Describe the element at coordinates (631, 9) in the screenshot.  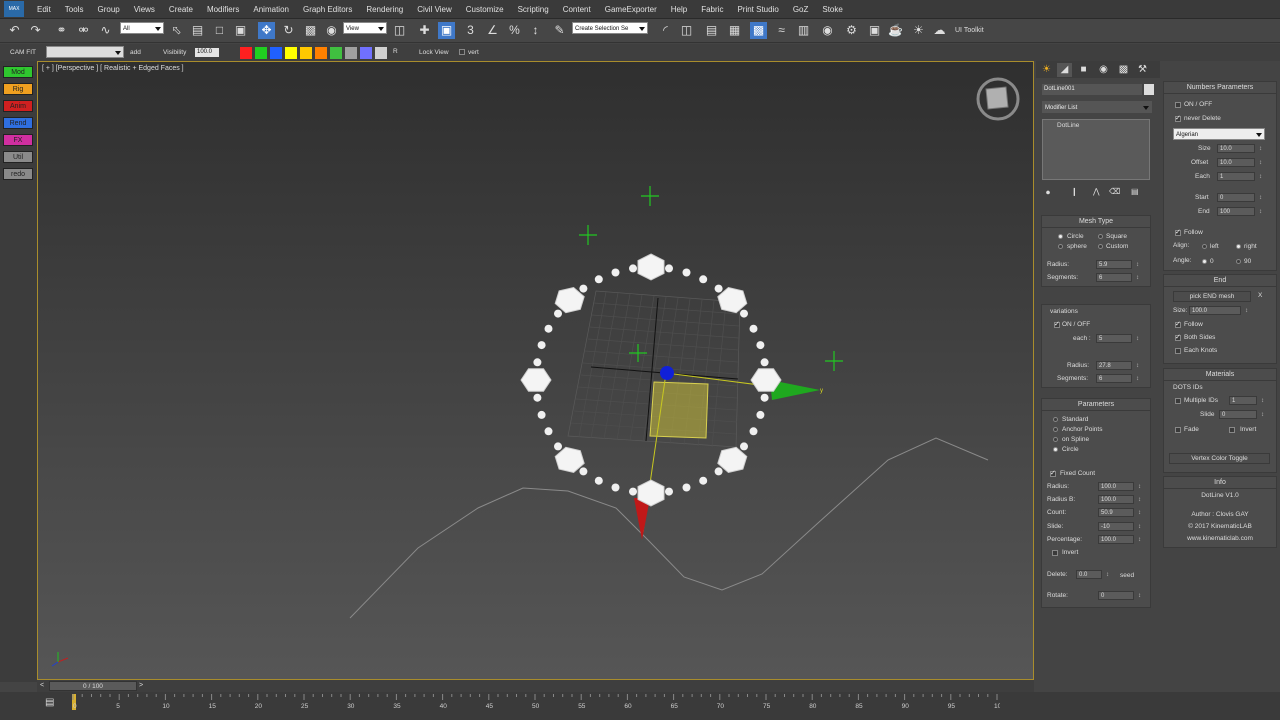
I see `menu-item-gameexporter: GameExporter` at that location.